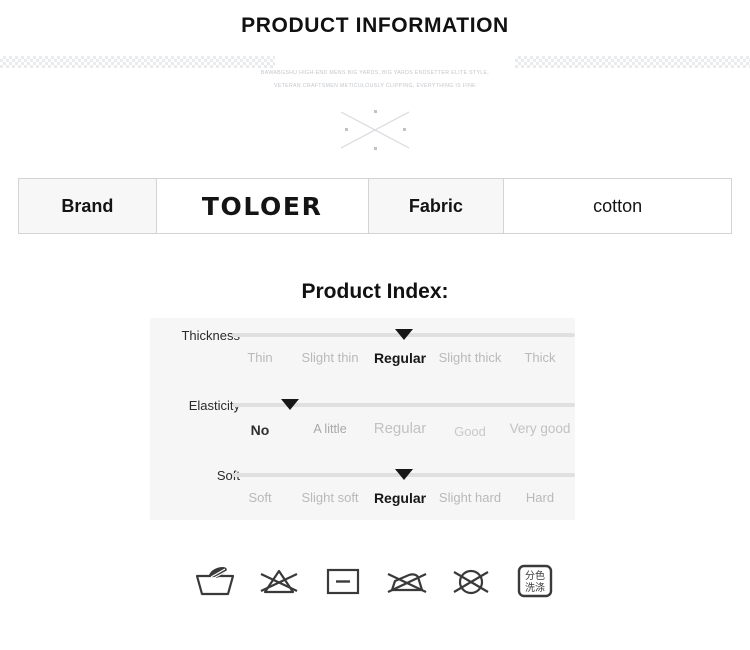 This screenshot has height=650, width=750. I want to click on wash-separately-icon: 分色 洗涤, so click(535, 581).